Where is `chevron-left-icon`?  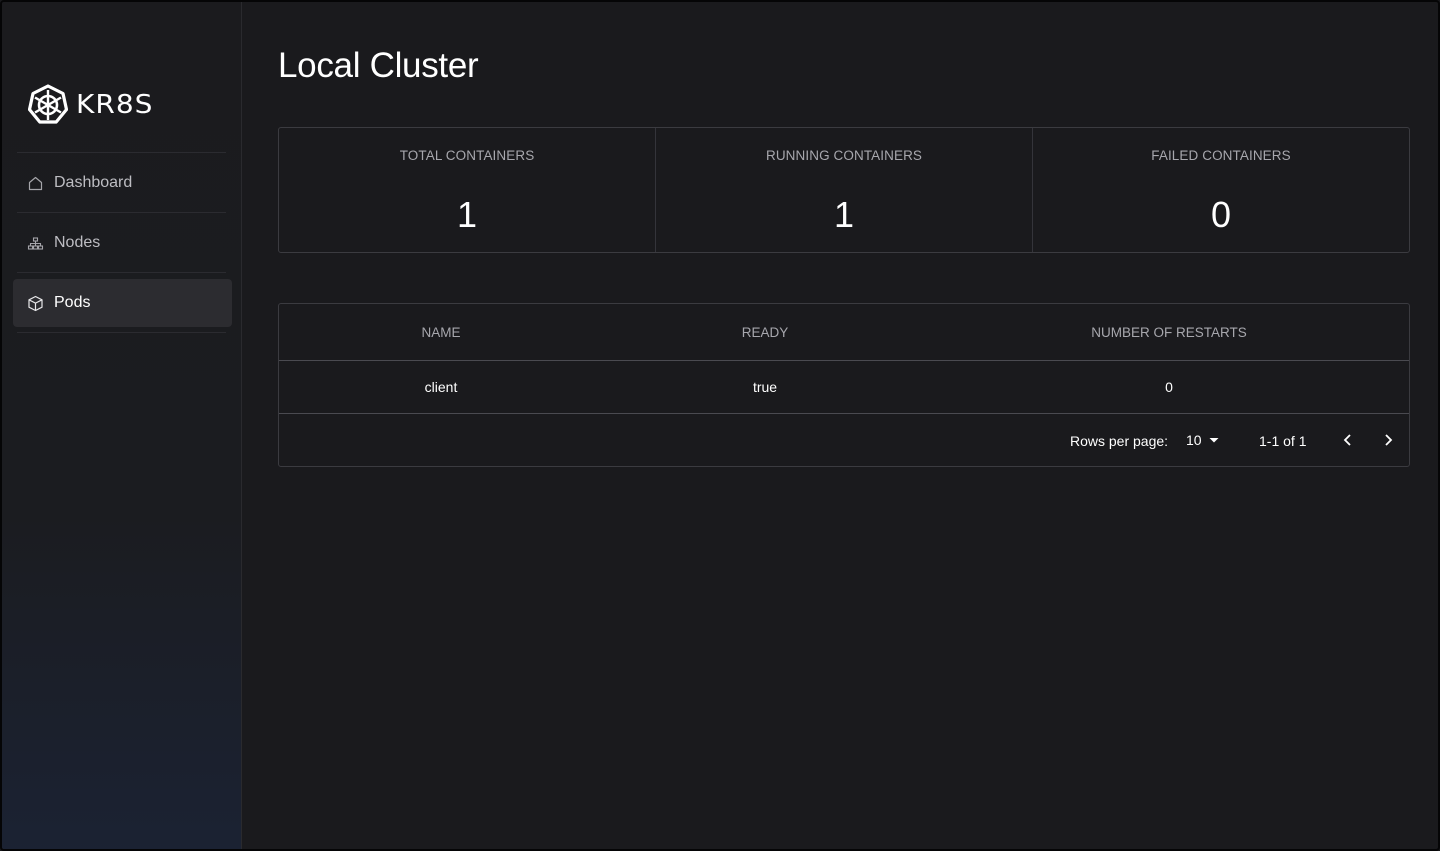
chevron-left-icon is located at coordinates (1348, 440).